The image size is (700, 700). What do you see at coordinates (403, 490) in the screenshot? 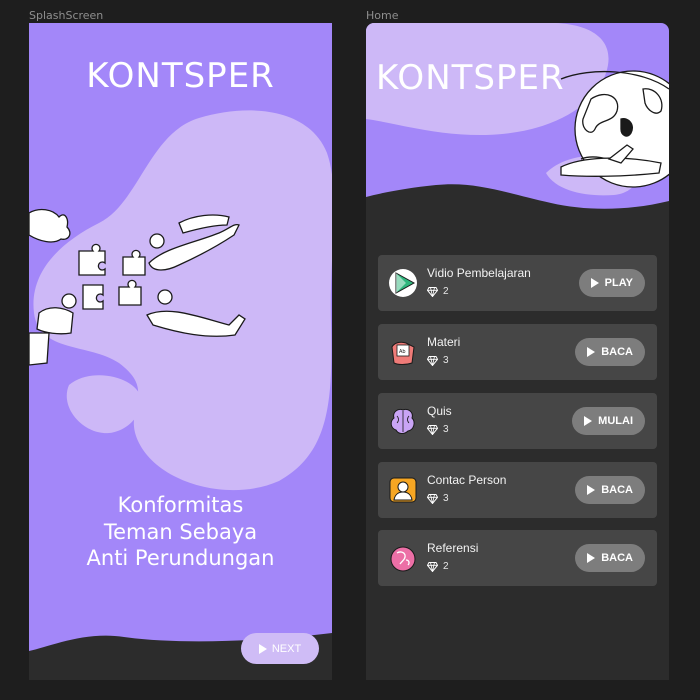
I see `person-icon` at bounding box center [403, 490].